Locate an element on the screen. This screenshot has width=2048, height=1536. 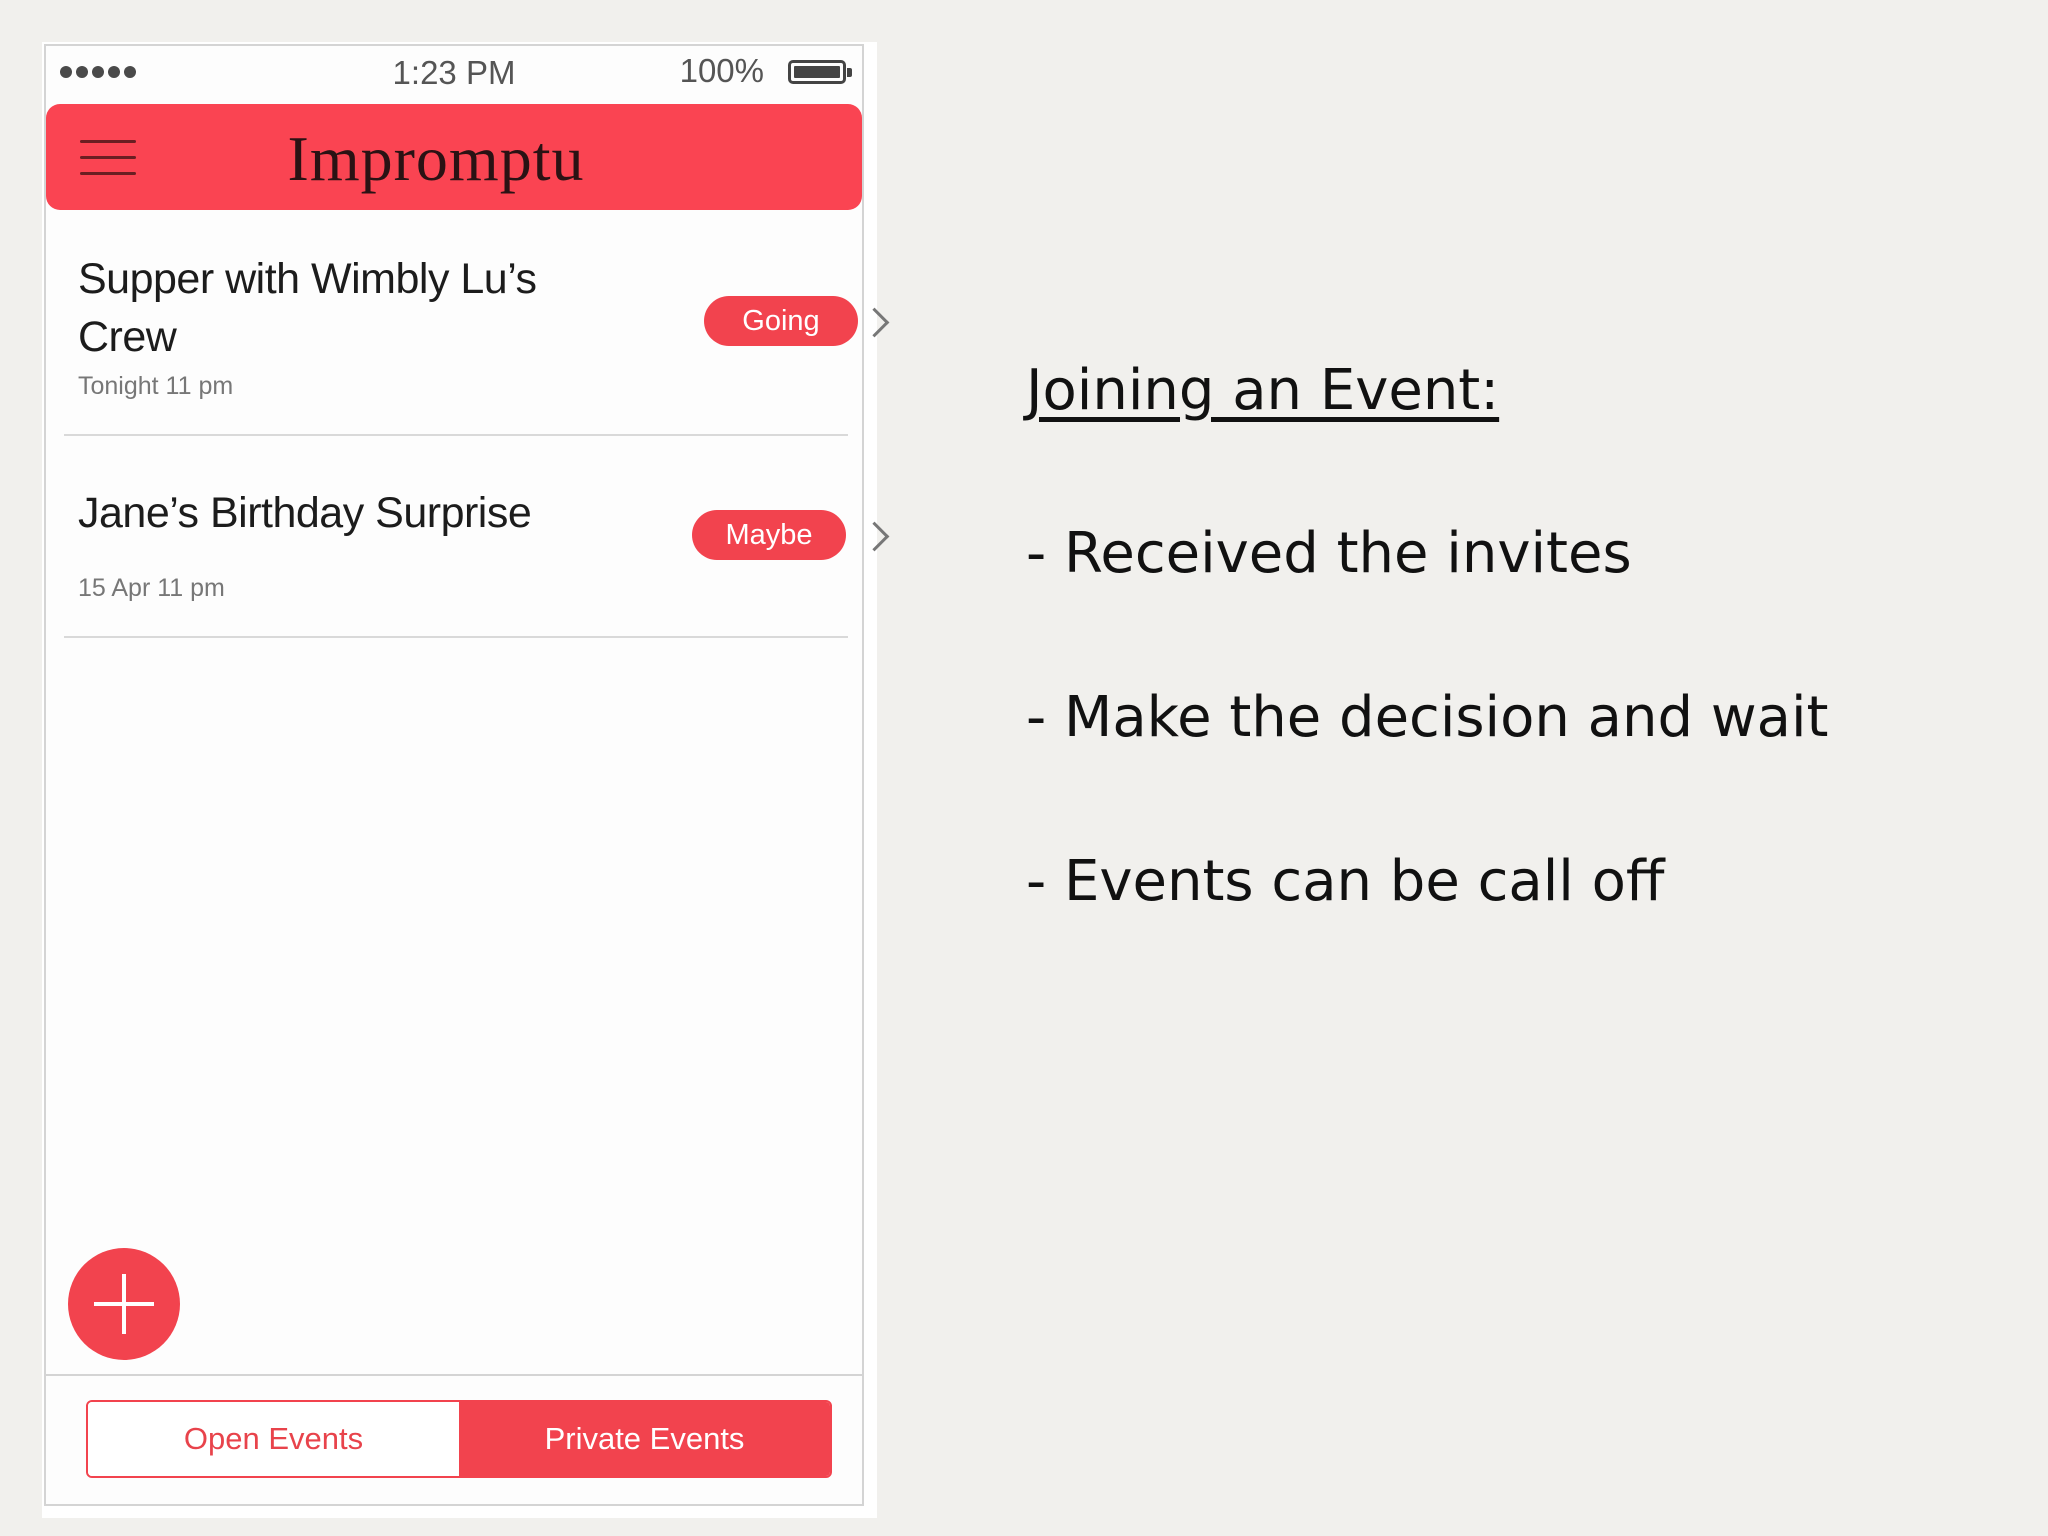
event-type-segmented-control: Open Events Private Events is located at coordinates (459, 1439).